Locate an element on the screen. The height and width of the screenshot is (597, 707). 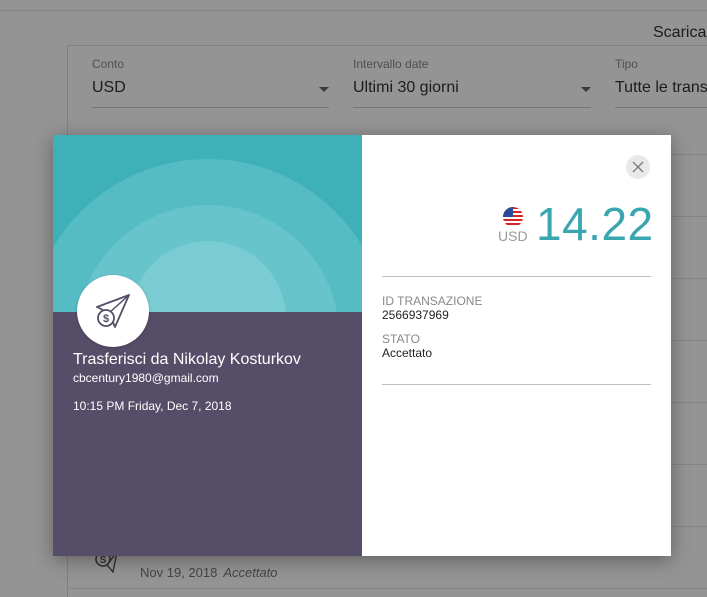
amount-currency: USD is located at coordinates (513, 236).